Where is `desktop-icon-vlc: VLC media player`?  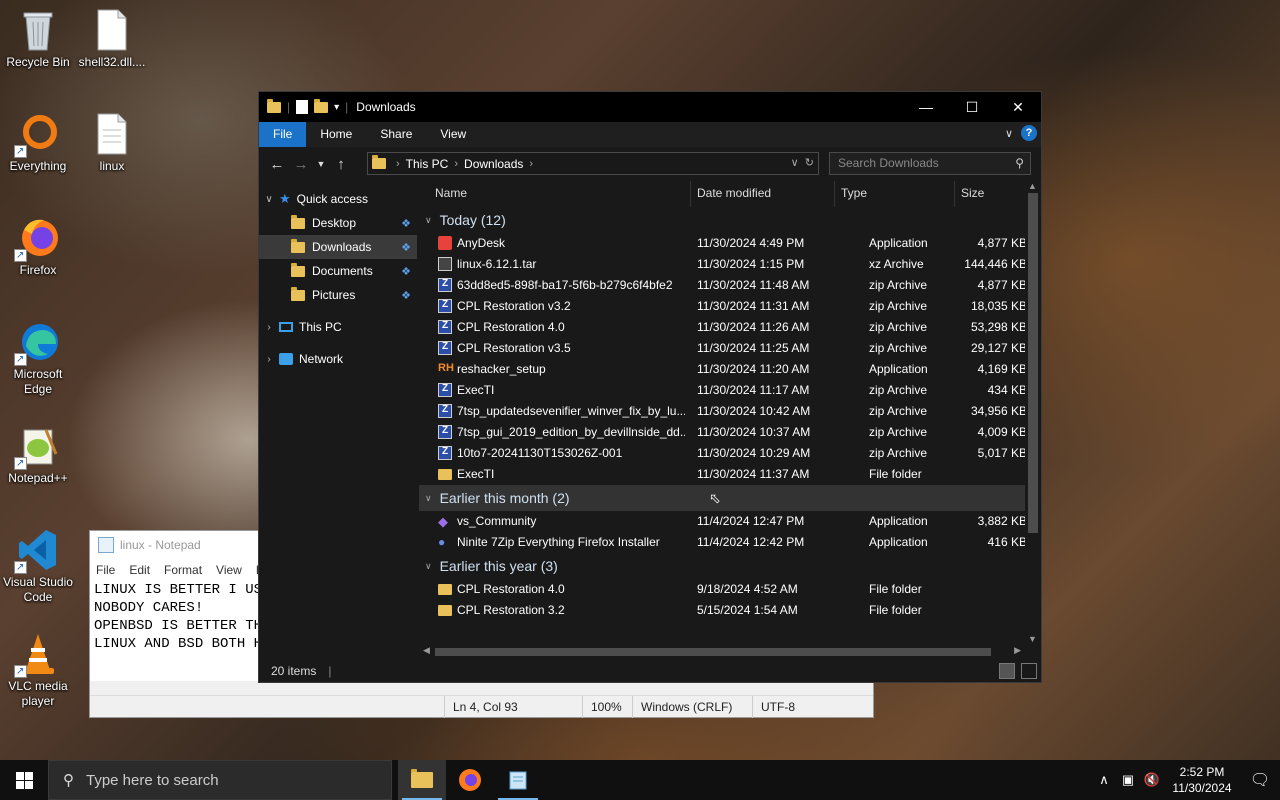 desktop-icon-vlc: VLC media player is located at coordinates (38, 670).